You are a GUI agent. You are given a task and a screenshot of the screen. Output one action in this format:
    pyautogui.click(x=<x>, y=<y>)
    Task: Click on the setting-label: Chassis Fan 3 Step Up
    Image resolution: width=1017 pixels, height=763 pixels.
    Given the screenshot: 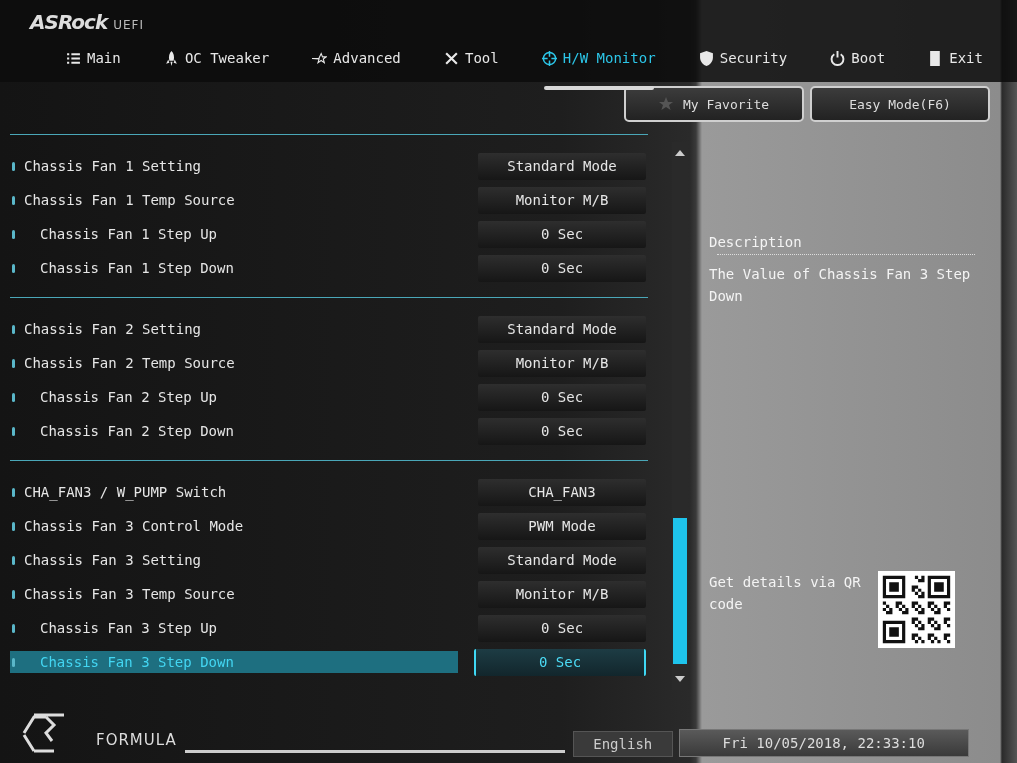 What is the action you would take?
    pyautogui.click(x=234, y=628)
    